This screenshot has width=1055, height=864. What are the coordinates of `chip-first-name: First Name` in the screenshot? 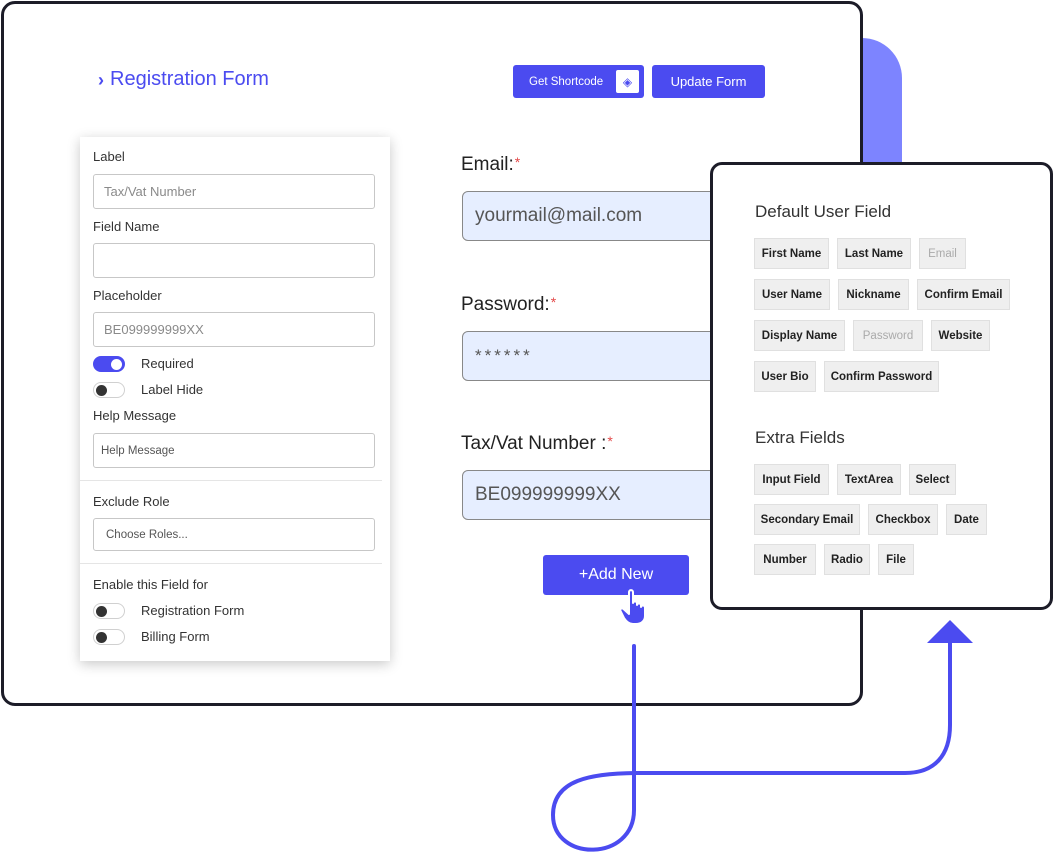 It's located at (791, 253).